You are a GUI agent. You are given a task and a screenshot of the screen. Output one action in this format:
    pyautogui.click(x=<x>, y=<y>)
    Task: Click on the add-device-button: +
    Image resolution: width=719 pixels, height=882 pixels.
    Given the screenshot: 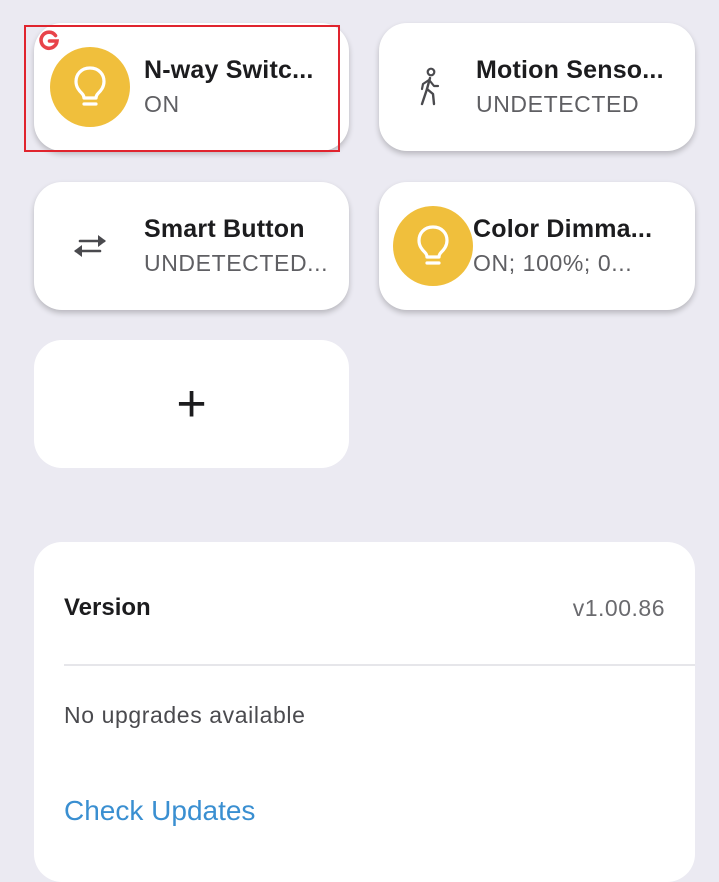 What is the action you would take?
    pyautogui.click(x=191, y=404)
    